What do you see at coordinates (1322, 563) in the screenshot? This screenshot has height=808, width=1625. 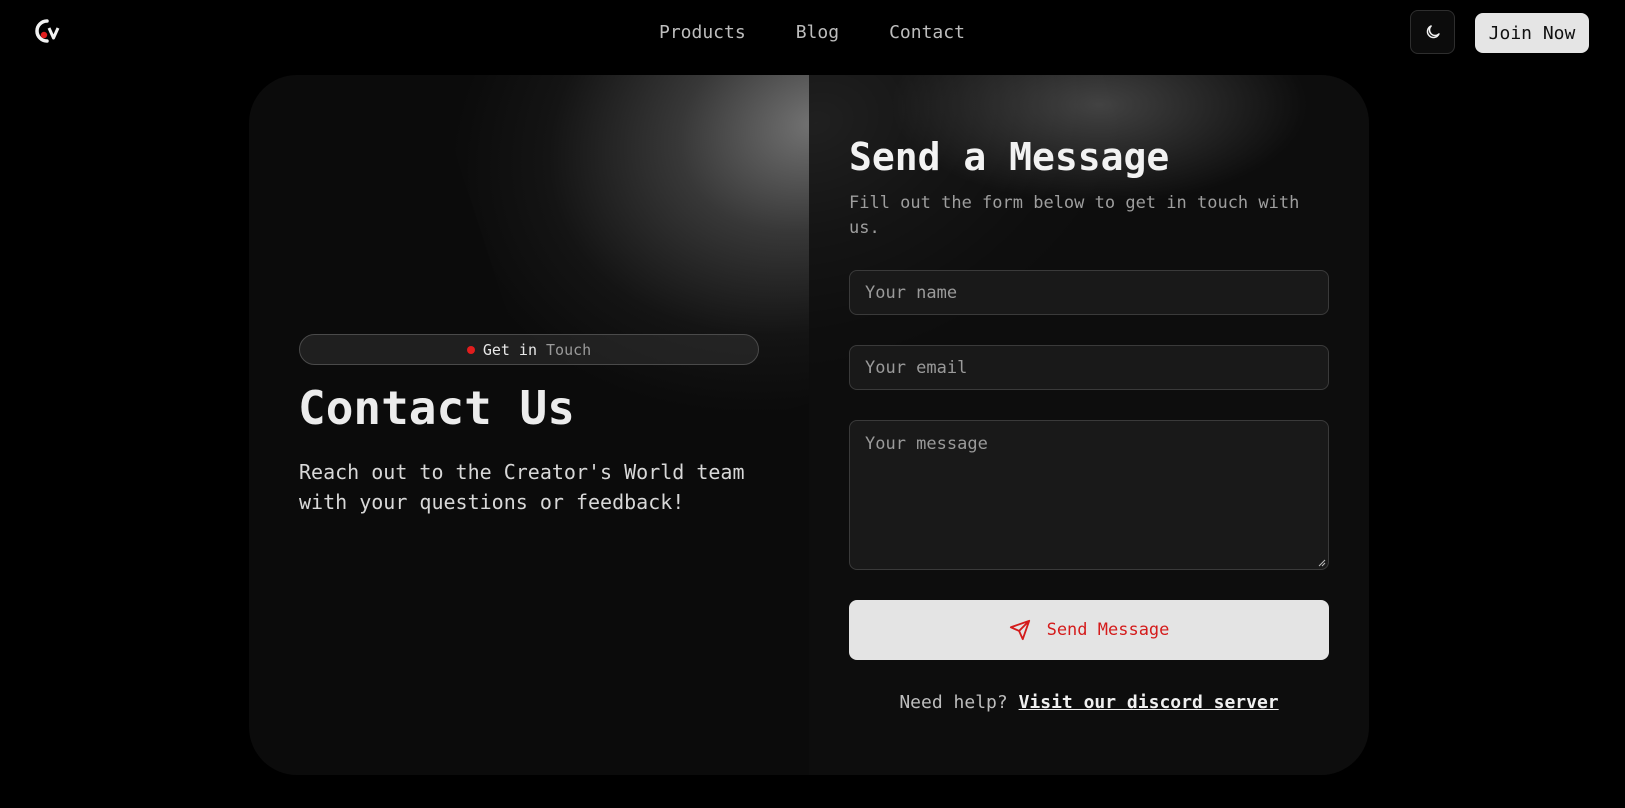 I see `resize-grip-icon` at bounding box center [1322, 563].